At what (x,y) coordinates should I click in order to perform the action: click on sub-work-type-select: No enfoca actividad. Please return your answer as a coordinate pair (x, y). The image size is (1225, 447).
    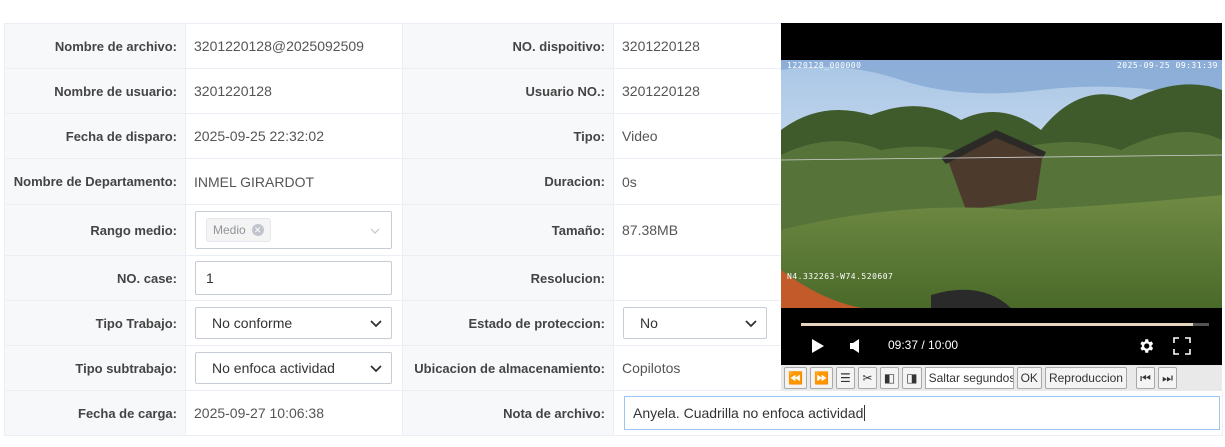
    Looking at the image, I should click on (293, 368).